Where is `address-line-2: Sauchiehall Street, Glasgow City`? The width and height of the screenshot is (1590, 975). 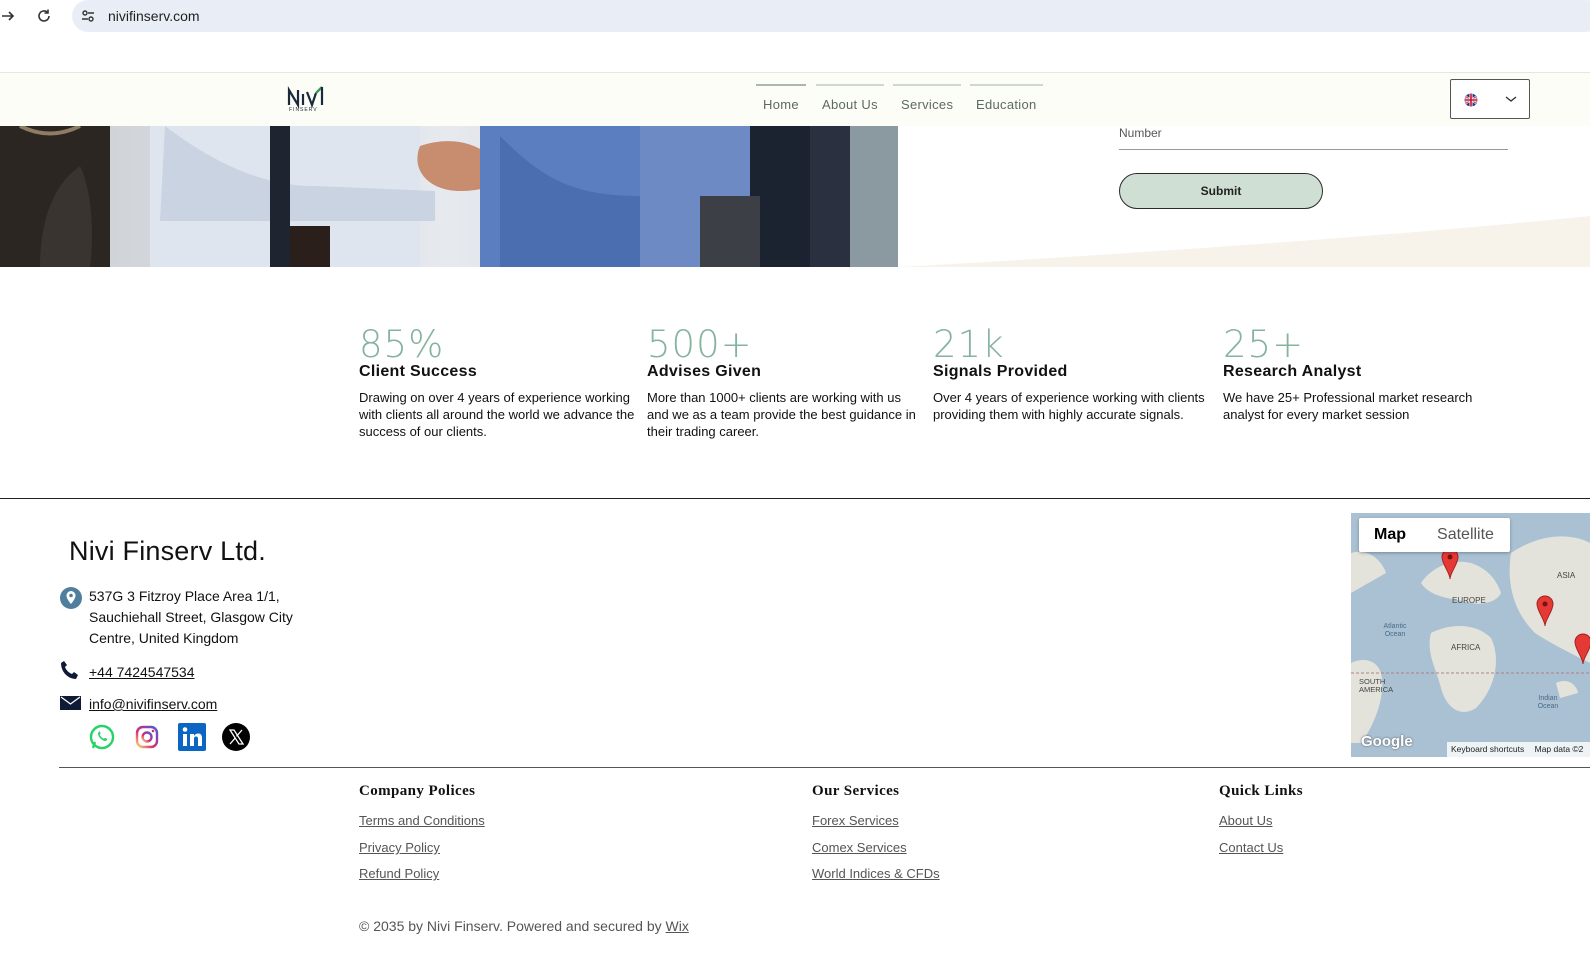 address-line-2: Sauchiehall Street, Glasgow City is located at coordinates (191, 617).